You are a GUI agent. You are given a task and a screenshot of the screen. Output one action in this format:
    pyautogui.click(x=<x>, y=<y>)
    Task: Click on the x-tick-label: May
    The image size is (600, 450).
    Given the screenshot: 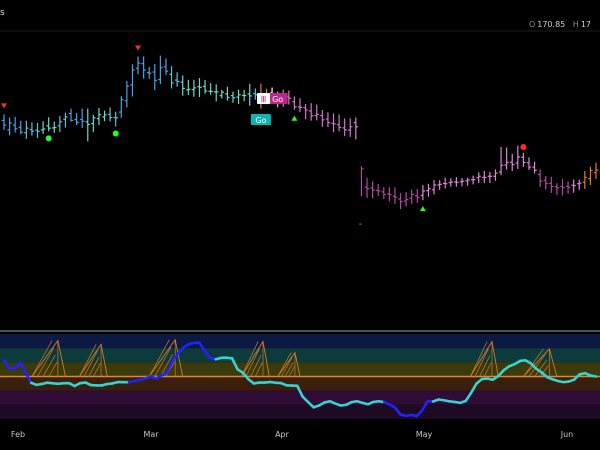 What is the action you would take?
    pyautogui.click(x=424, y=434)
    